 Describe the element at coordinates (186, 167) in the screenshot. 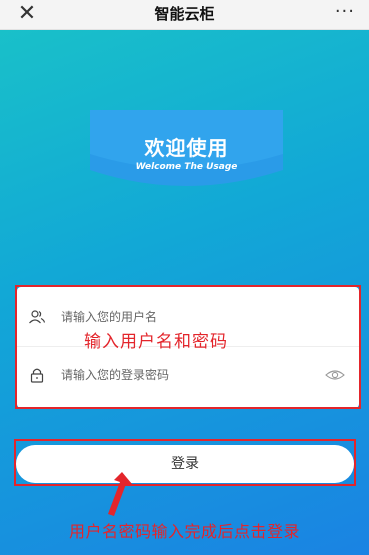

I see `welcome-subtitle: Welcome The Usage` at that location.